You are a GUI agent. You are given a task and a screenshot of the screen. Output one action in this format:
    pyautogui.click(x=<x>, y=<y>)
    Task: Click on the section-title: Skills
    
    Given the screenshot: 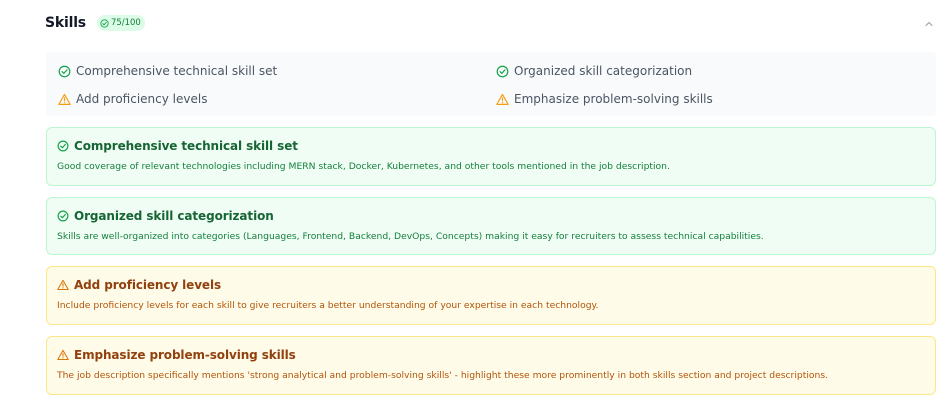 What is the action you would take?
    pyautogui.click(x=65, y=23)
    